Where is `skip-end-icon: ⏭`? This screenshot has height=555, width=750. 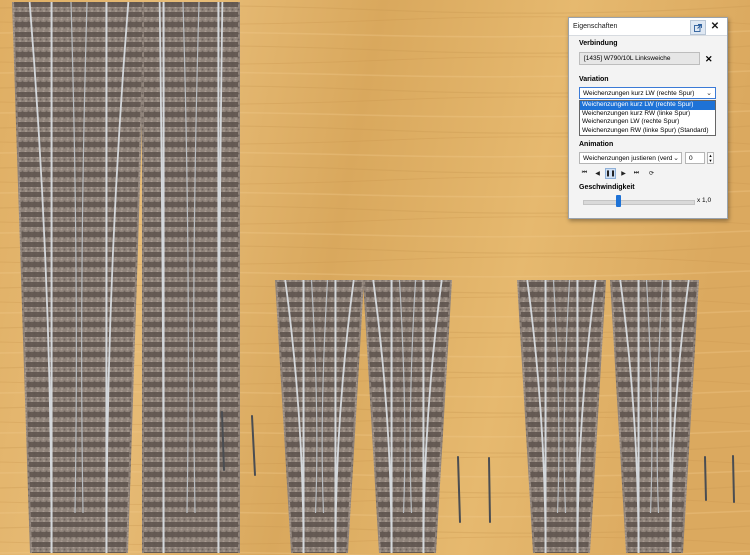 skip-end-icon: ⏭ is located at coordinates (636, 173).